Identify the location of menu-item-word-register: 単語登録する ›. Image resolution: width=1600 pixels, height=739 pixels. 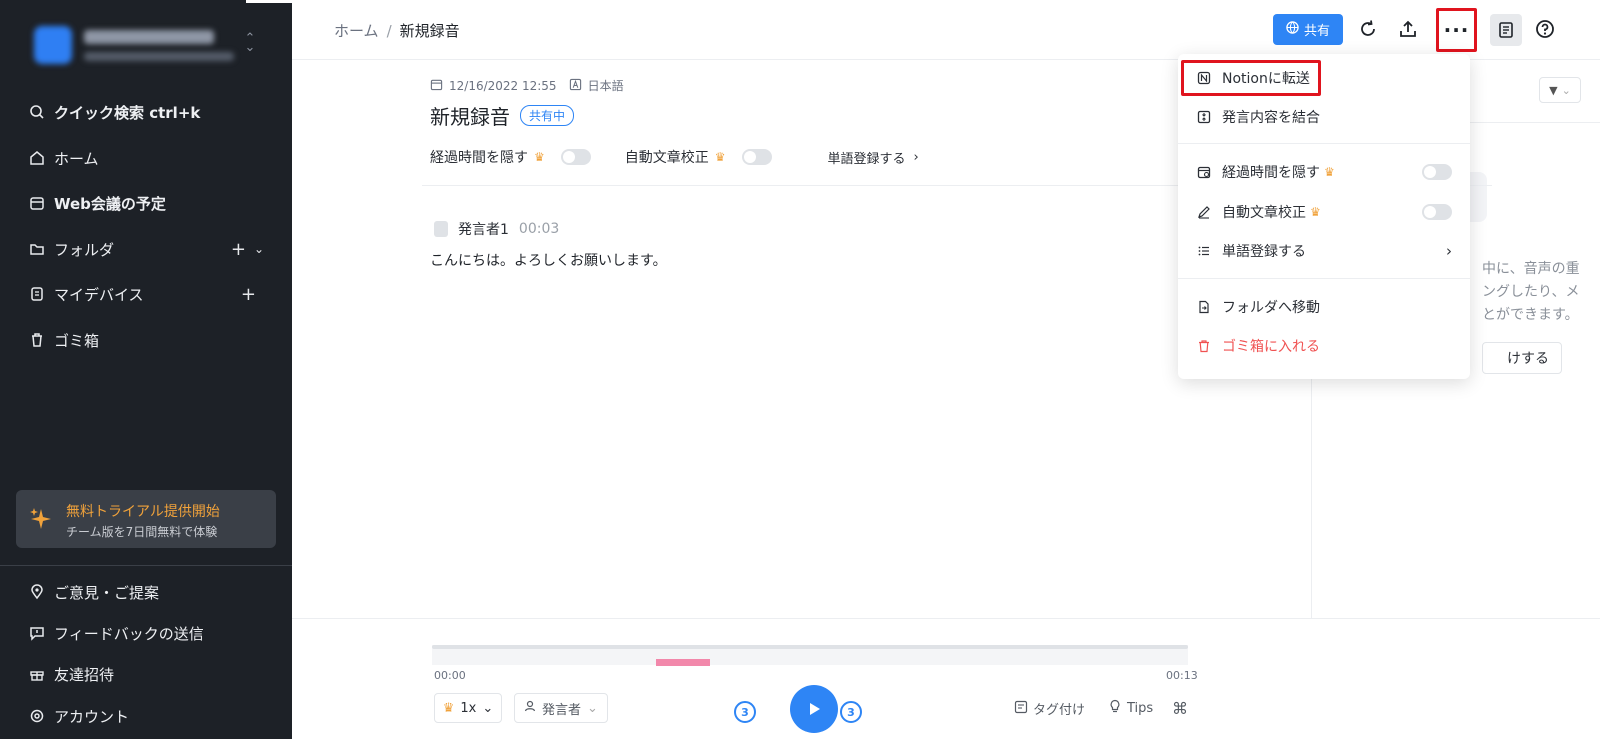
(1324, 251).